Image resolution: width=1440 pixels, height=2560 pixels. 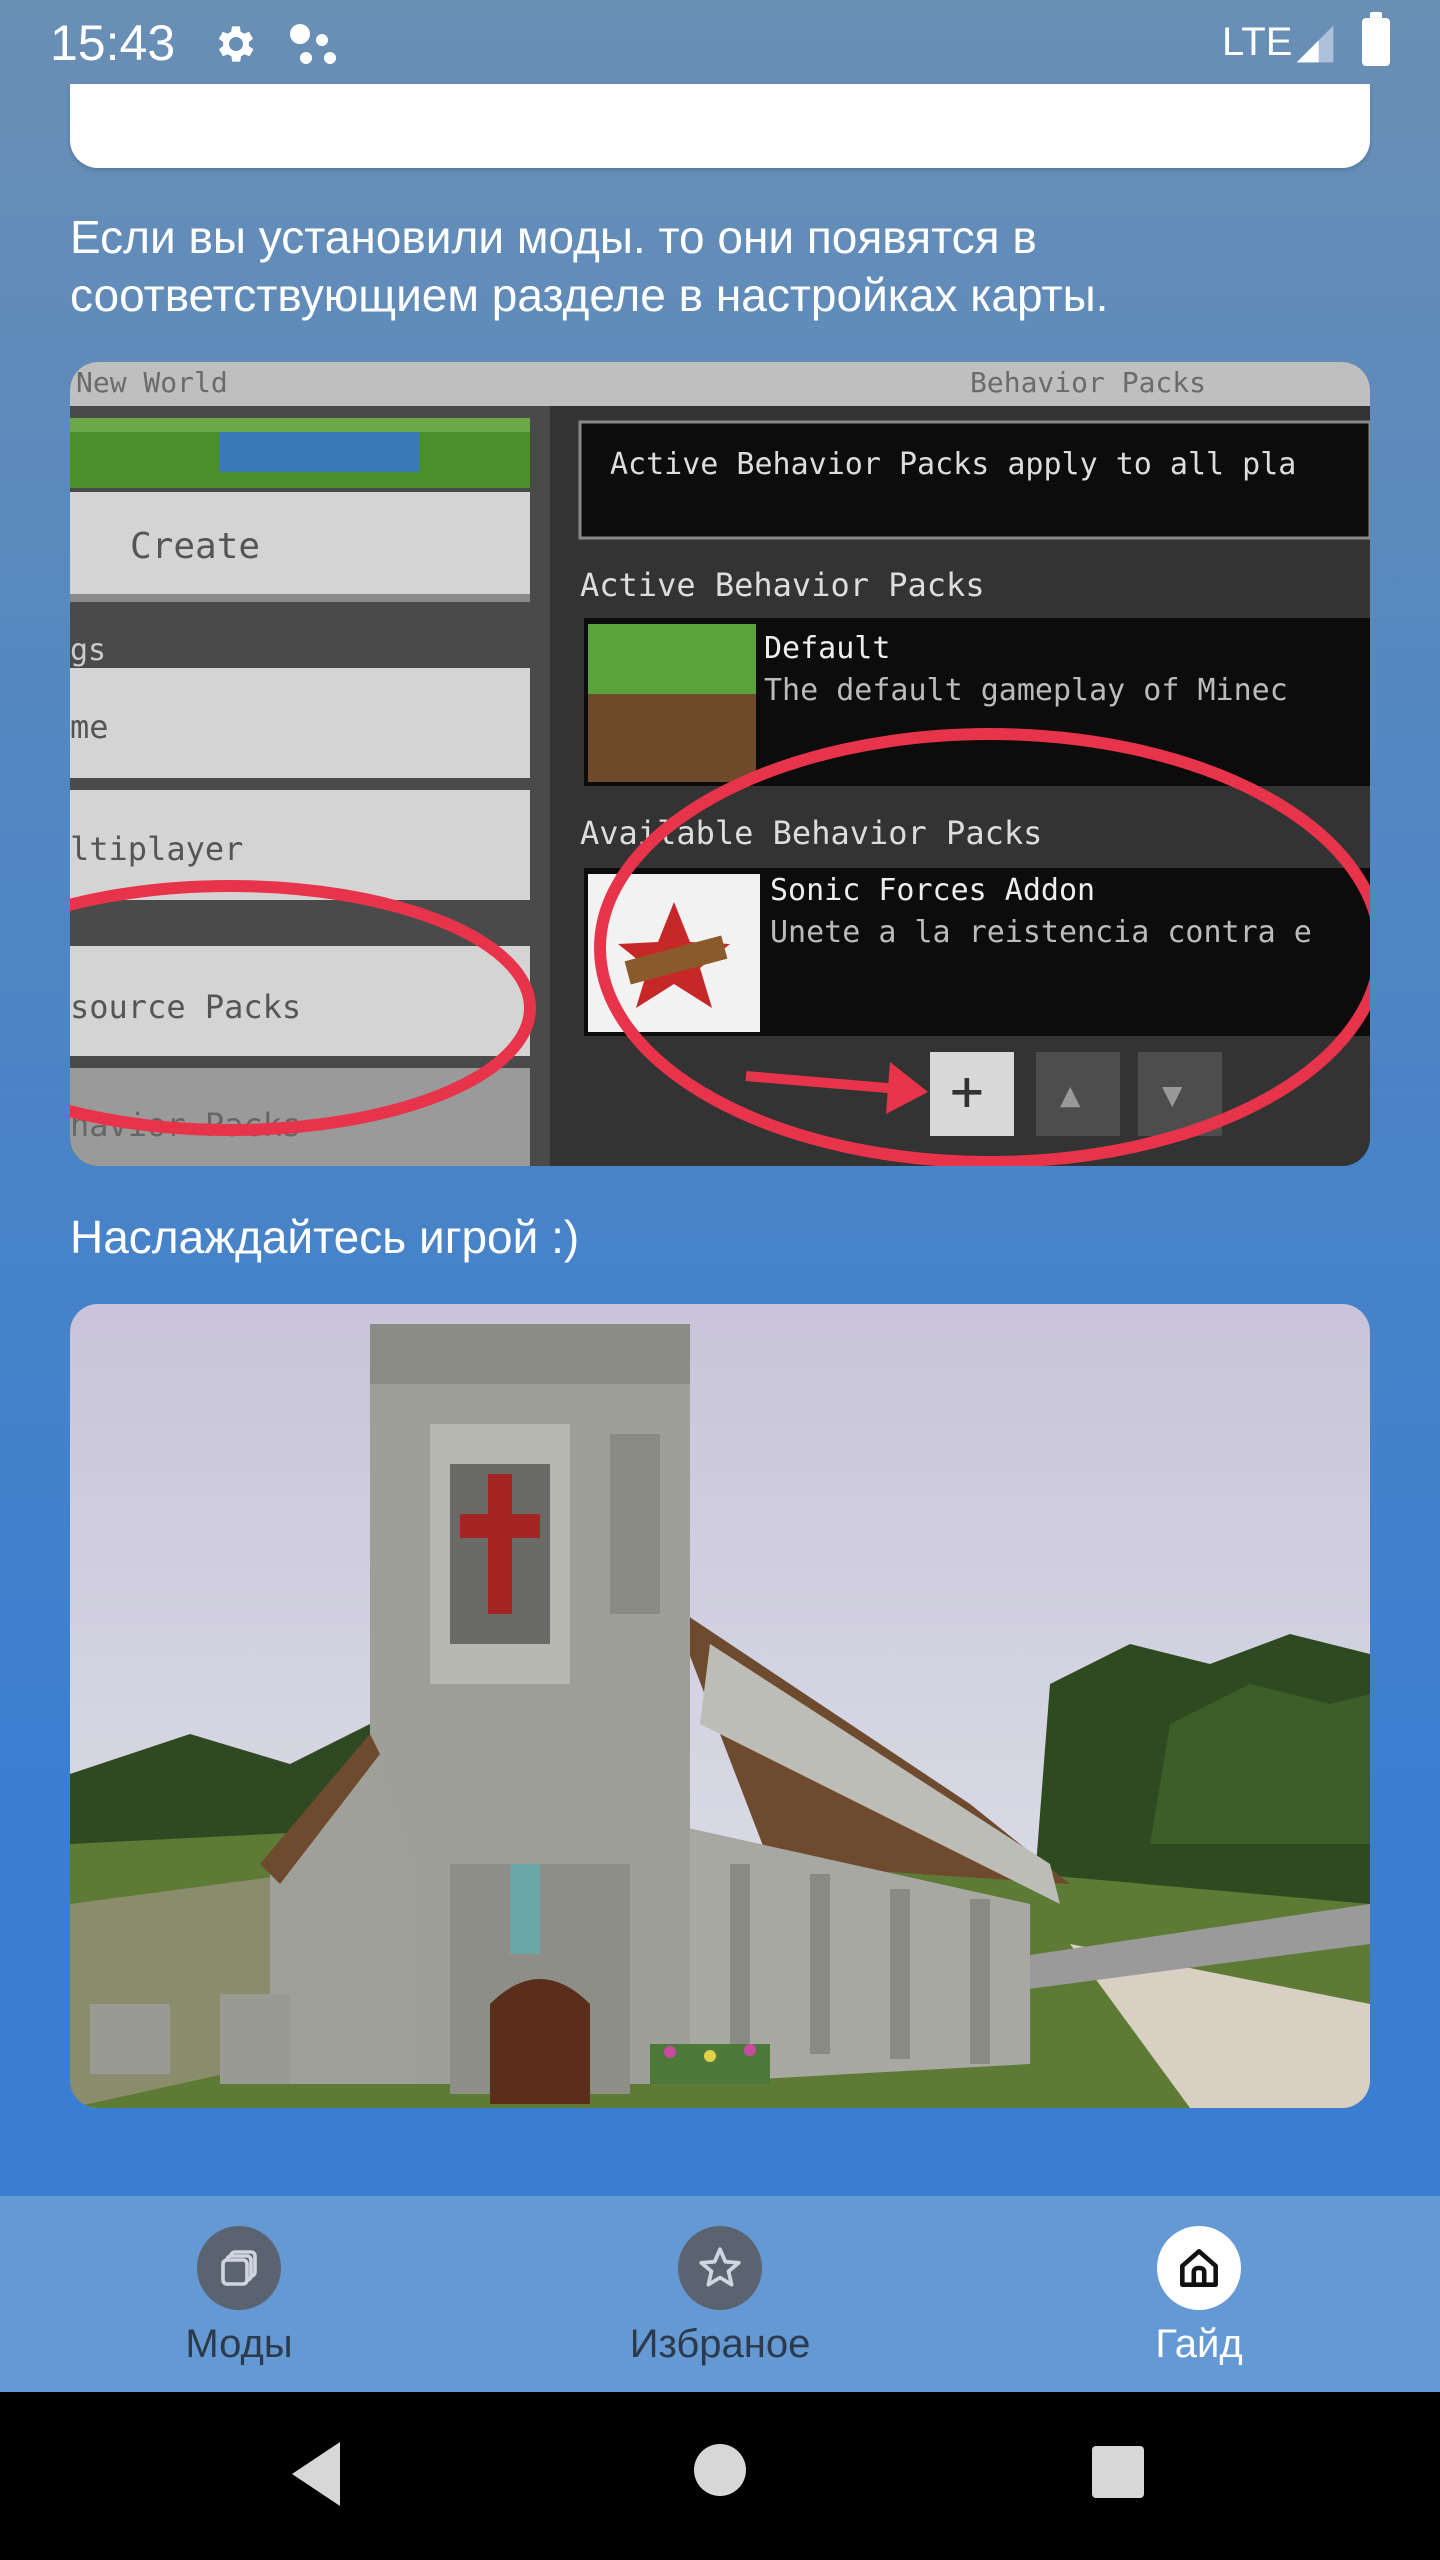 What do you see at coordinates (1088, 382) in the screenshot?
I see `ss-behavior-header: Behavior Packs` at bounding box center [1088, 382].